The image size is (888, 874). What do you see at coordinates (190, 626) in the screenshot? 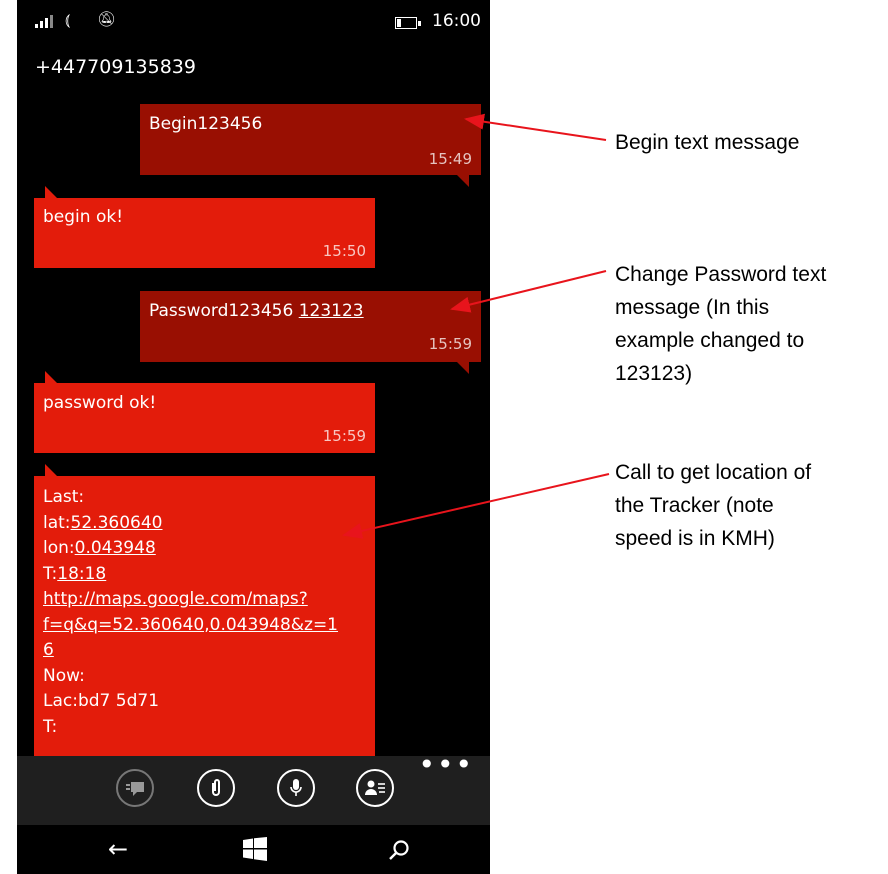
I see `map-url-link: f=q&q=52.360640,0.043948&z=1` at bounding box center [190, 626].